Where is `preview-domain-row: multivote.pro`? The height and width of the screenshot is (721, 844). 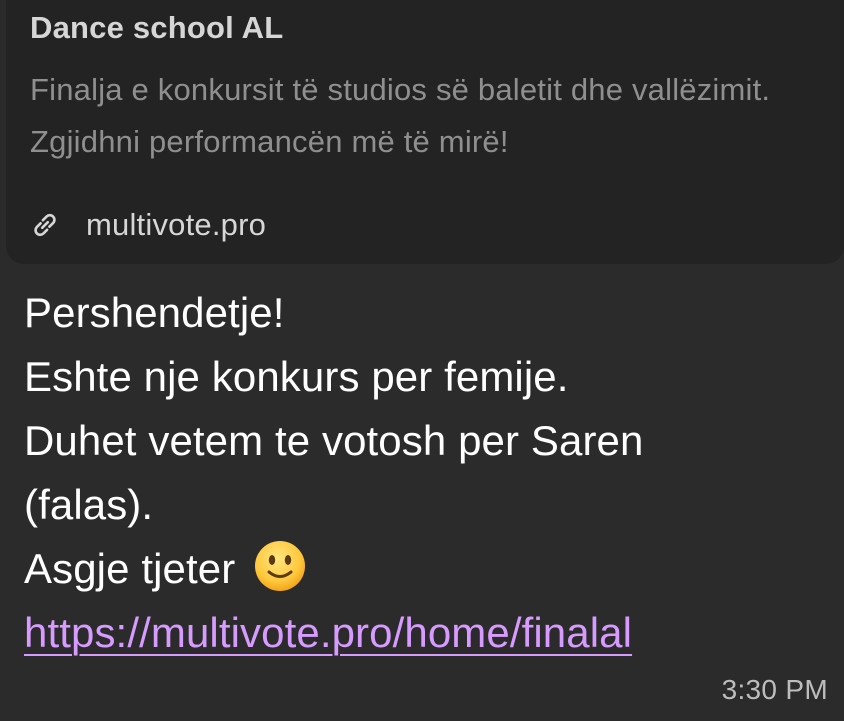 preview-domain-row: multivote.pro is located at coordinates (148, 225).